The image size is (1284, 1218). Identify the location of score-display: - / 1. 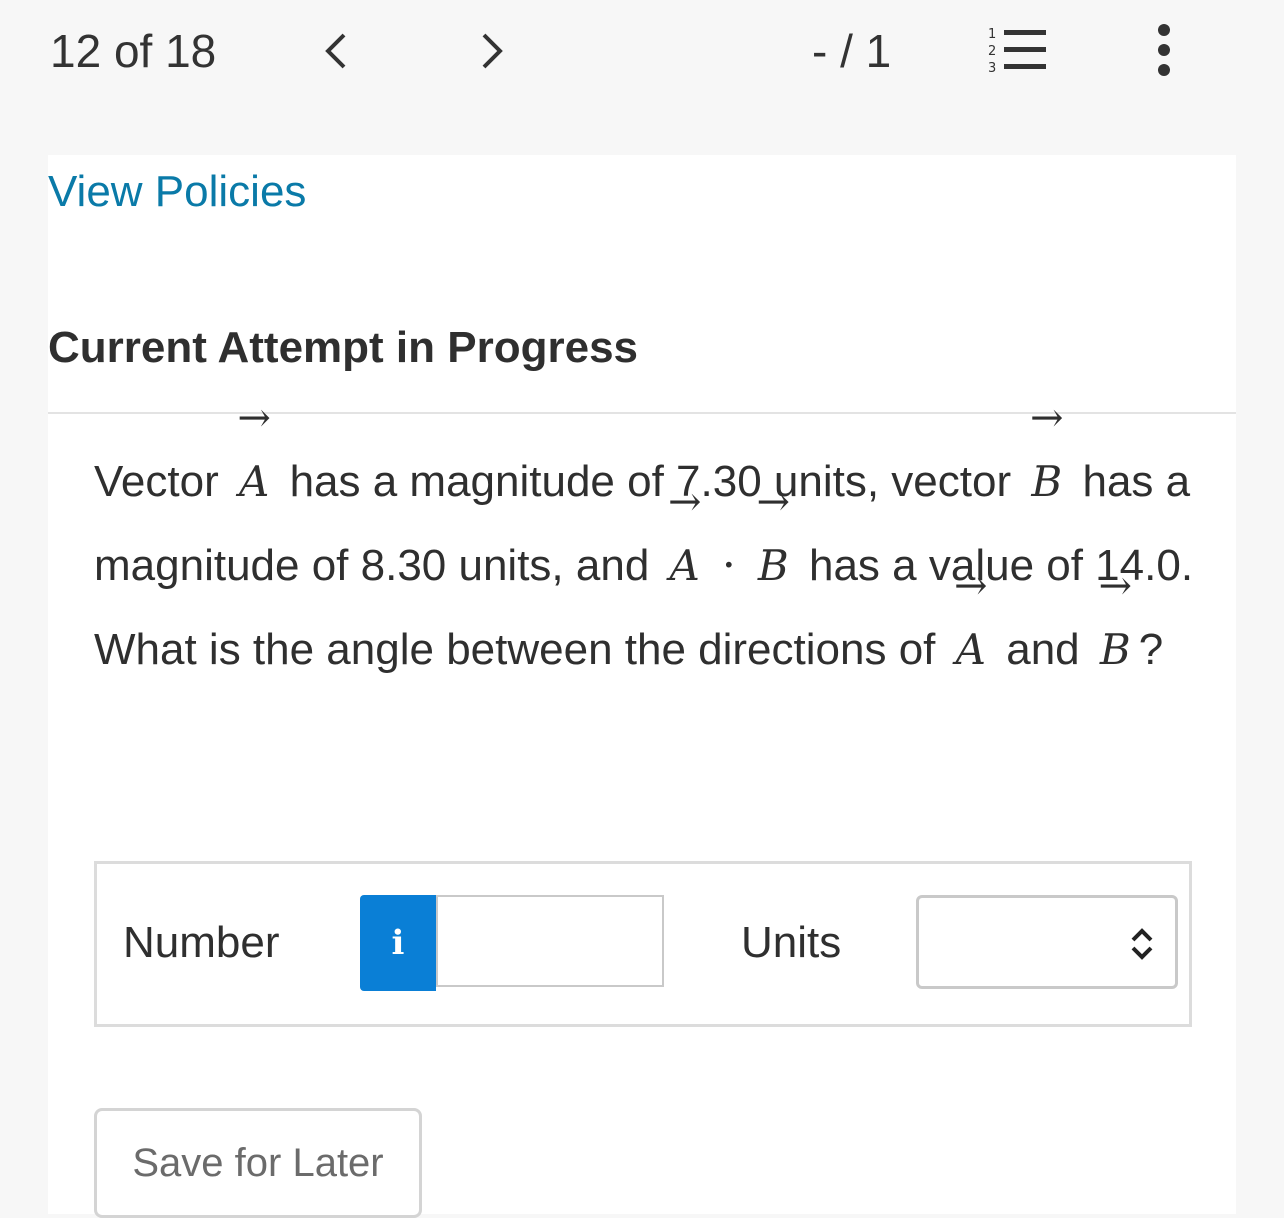
(852, 51).